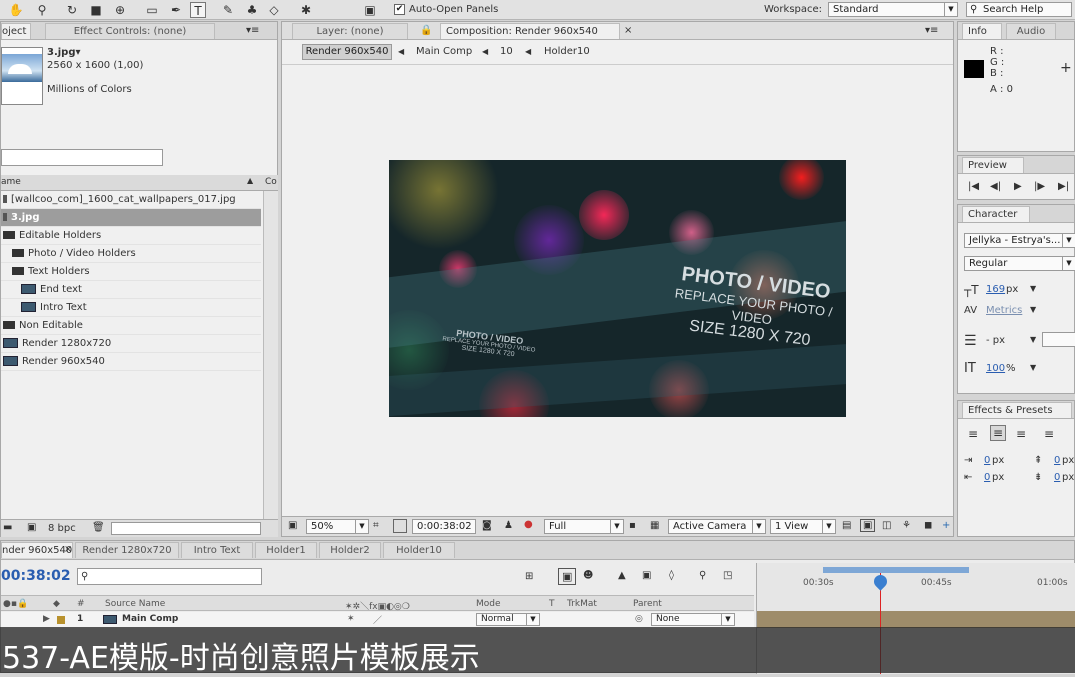  What do you see at coordinates (377, 619) in the screenshot?
I see `quality-switch-icon: ／` at bounding box center [377, 619].